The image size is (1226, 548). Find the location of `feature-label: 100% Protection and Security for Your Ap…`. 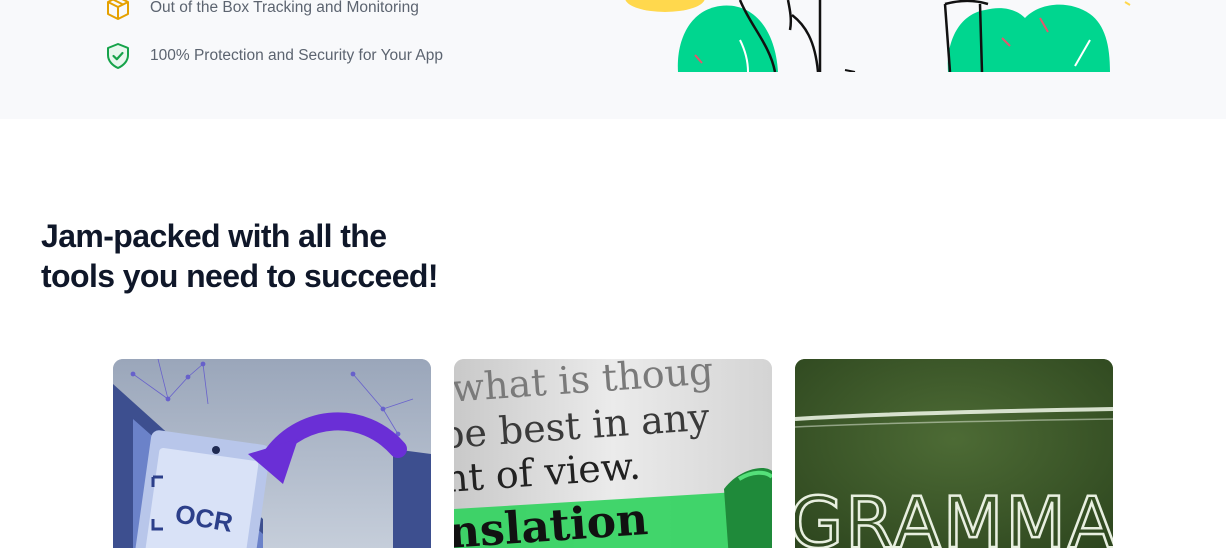

feature-label: 100% Protection and Security for Your Ap… is located at coordinates (296, 55).